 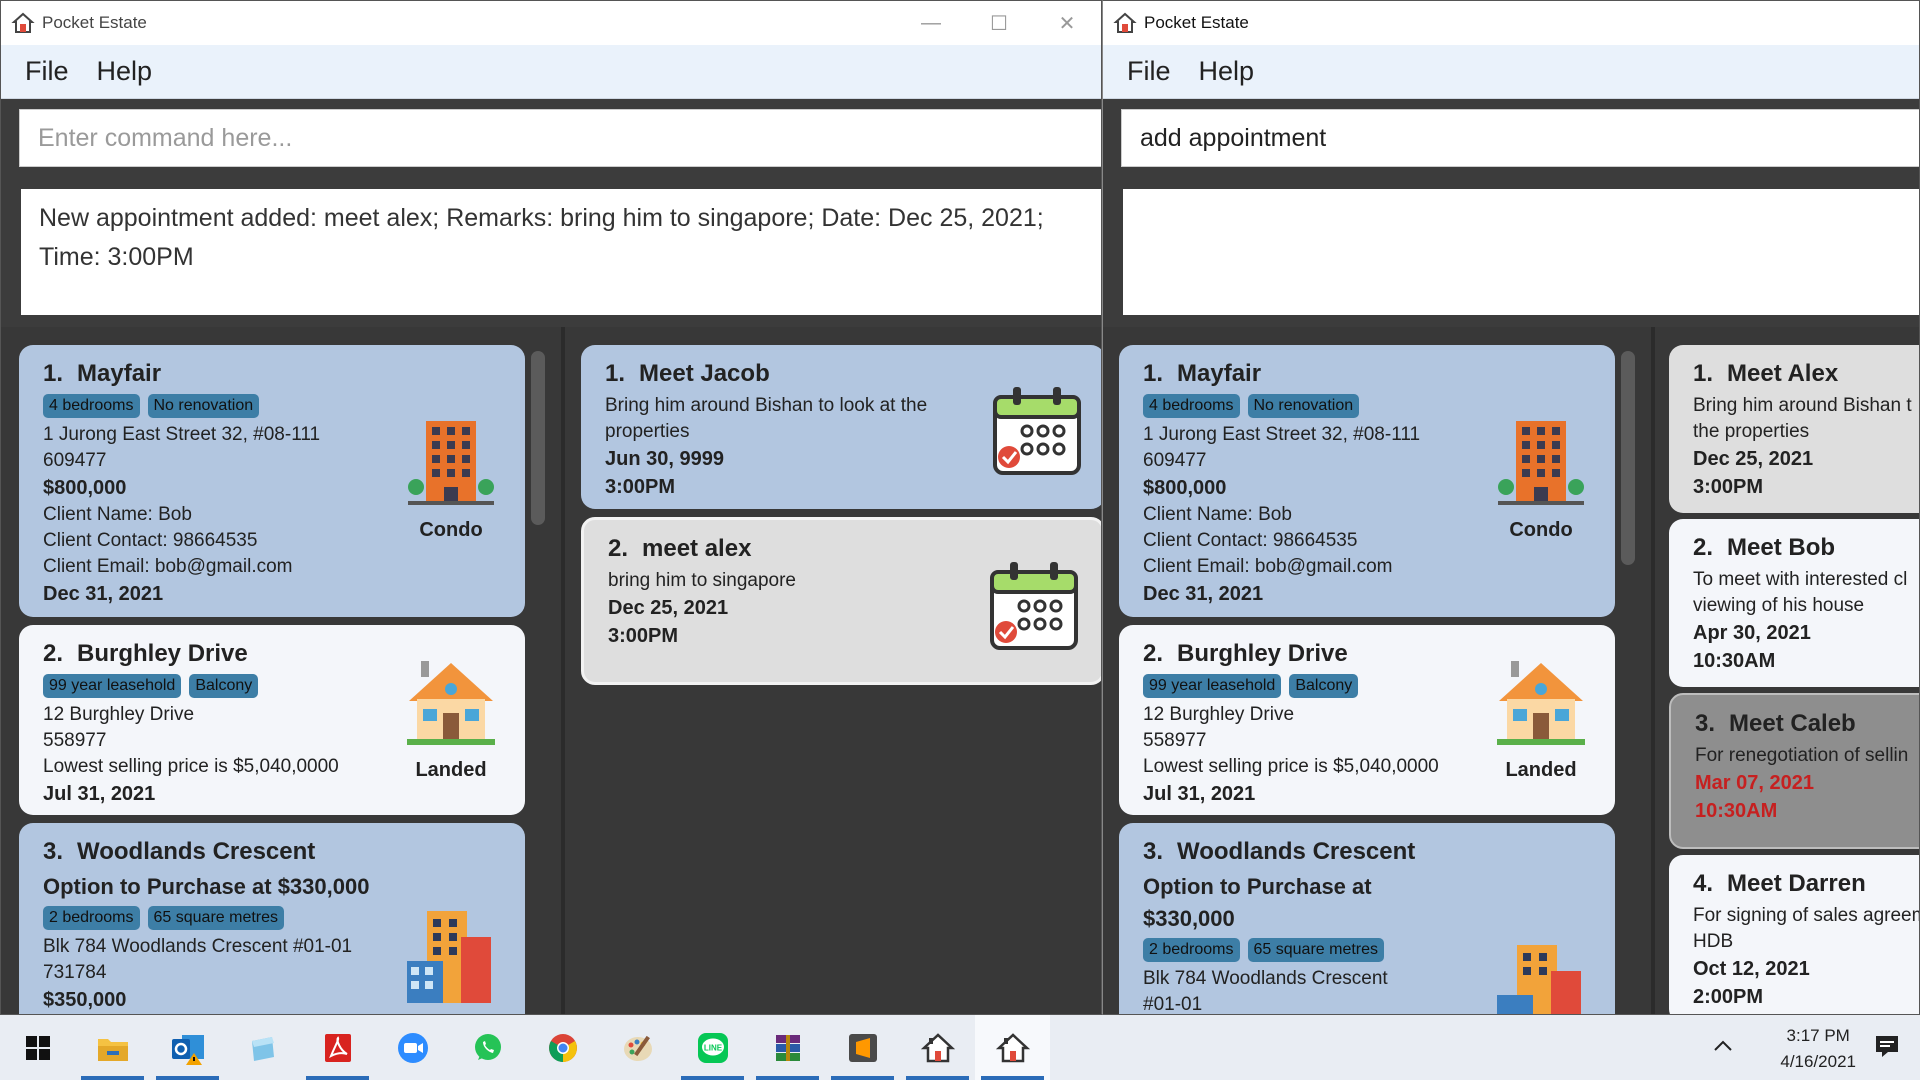 What do you see at coordinates (1723, 1048) in the screenshot?
I see `chevron-up-icon` at bounding box center [1723, 1048].